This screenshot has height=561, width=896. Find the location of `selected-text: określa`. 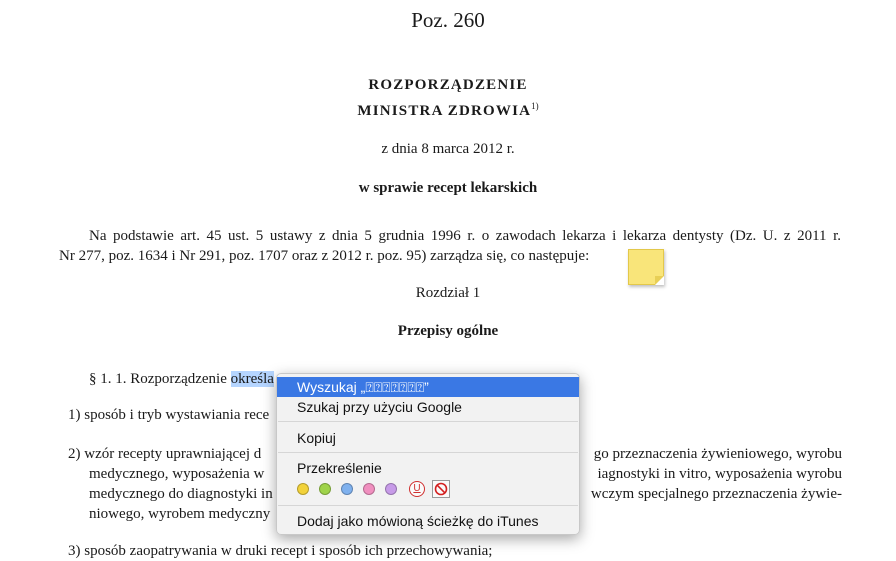

selected-text: określa is located at coordinates (252, 379).